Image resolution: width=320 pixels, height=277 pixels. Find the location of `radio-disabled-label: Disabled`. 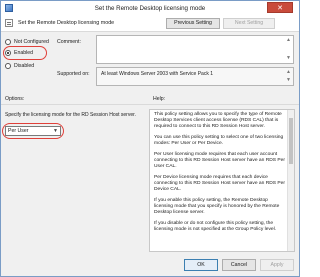

radio-disabled-label: Disabled is located at coordinates (24, 66).